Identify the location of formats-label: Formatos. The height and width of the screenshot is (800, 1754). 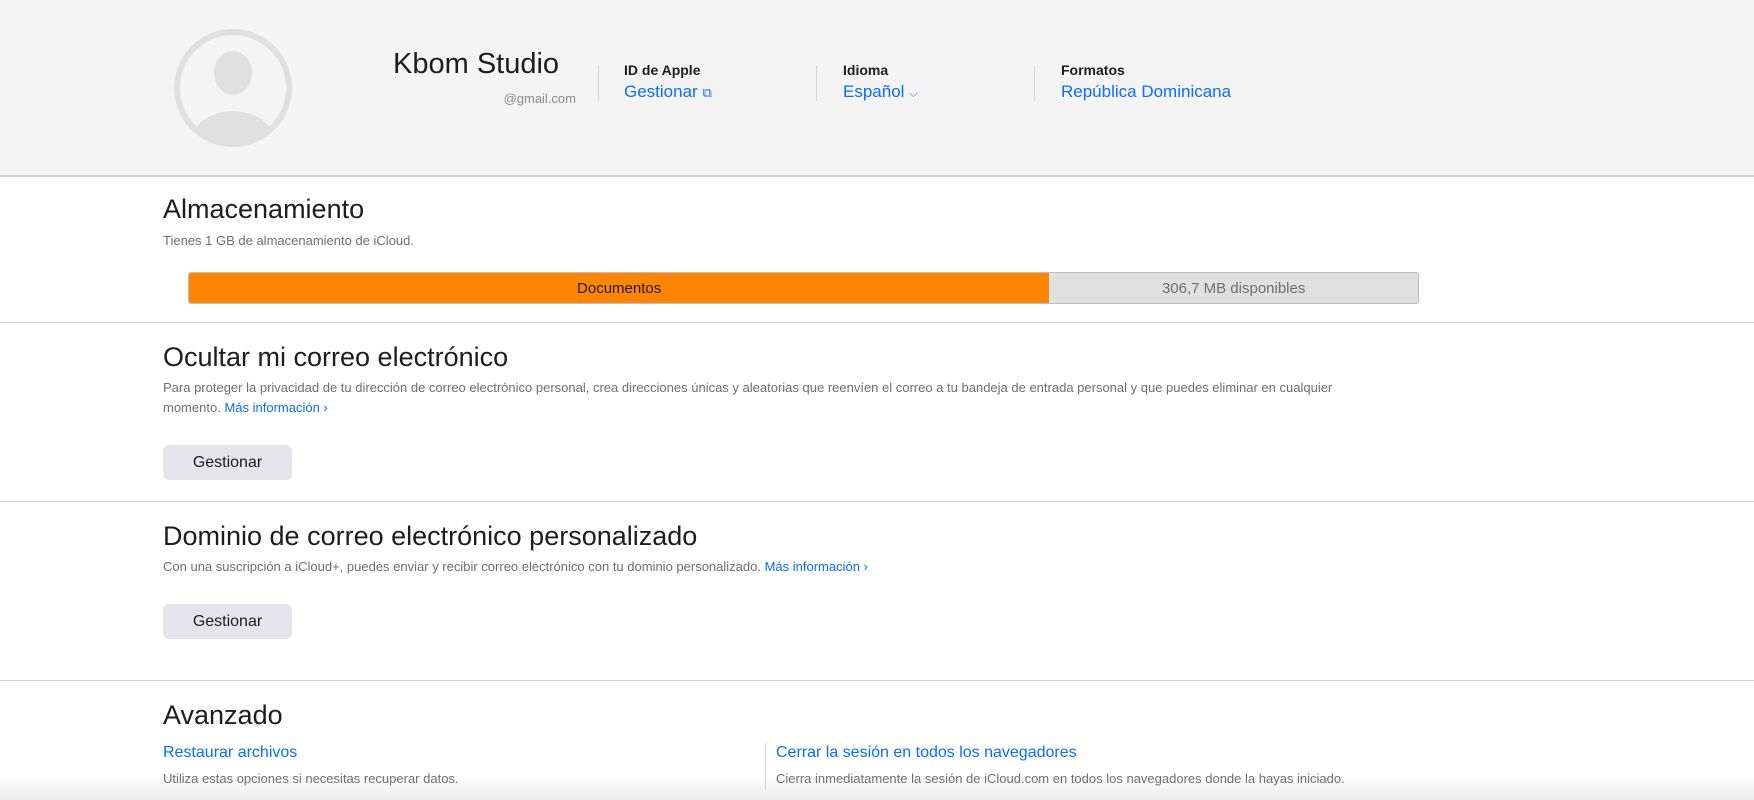
(1093, 70).